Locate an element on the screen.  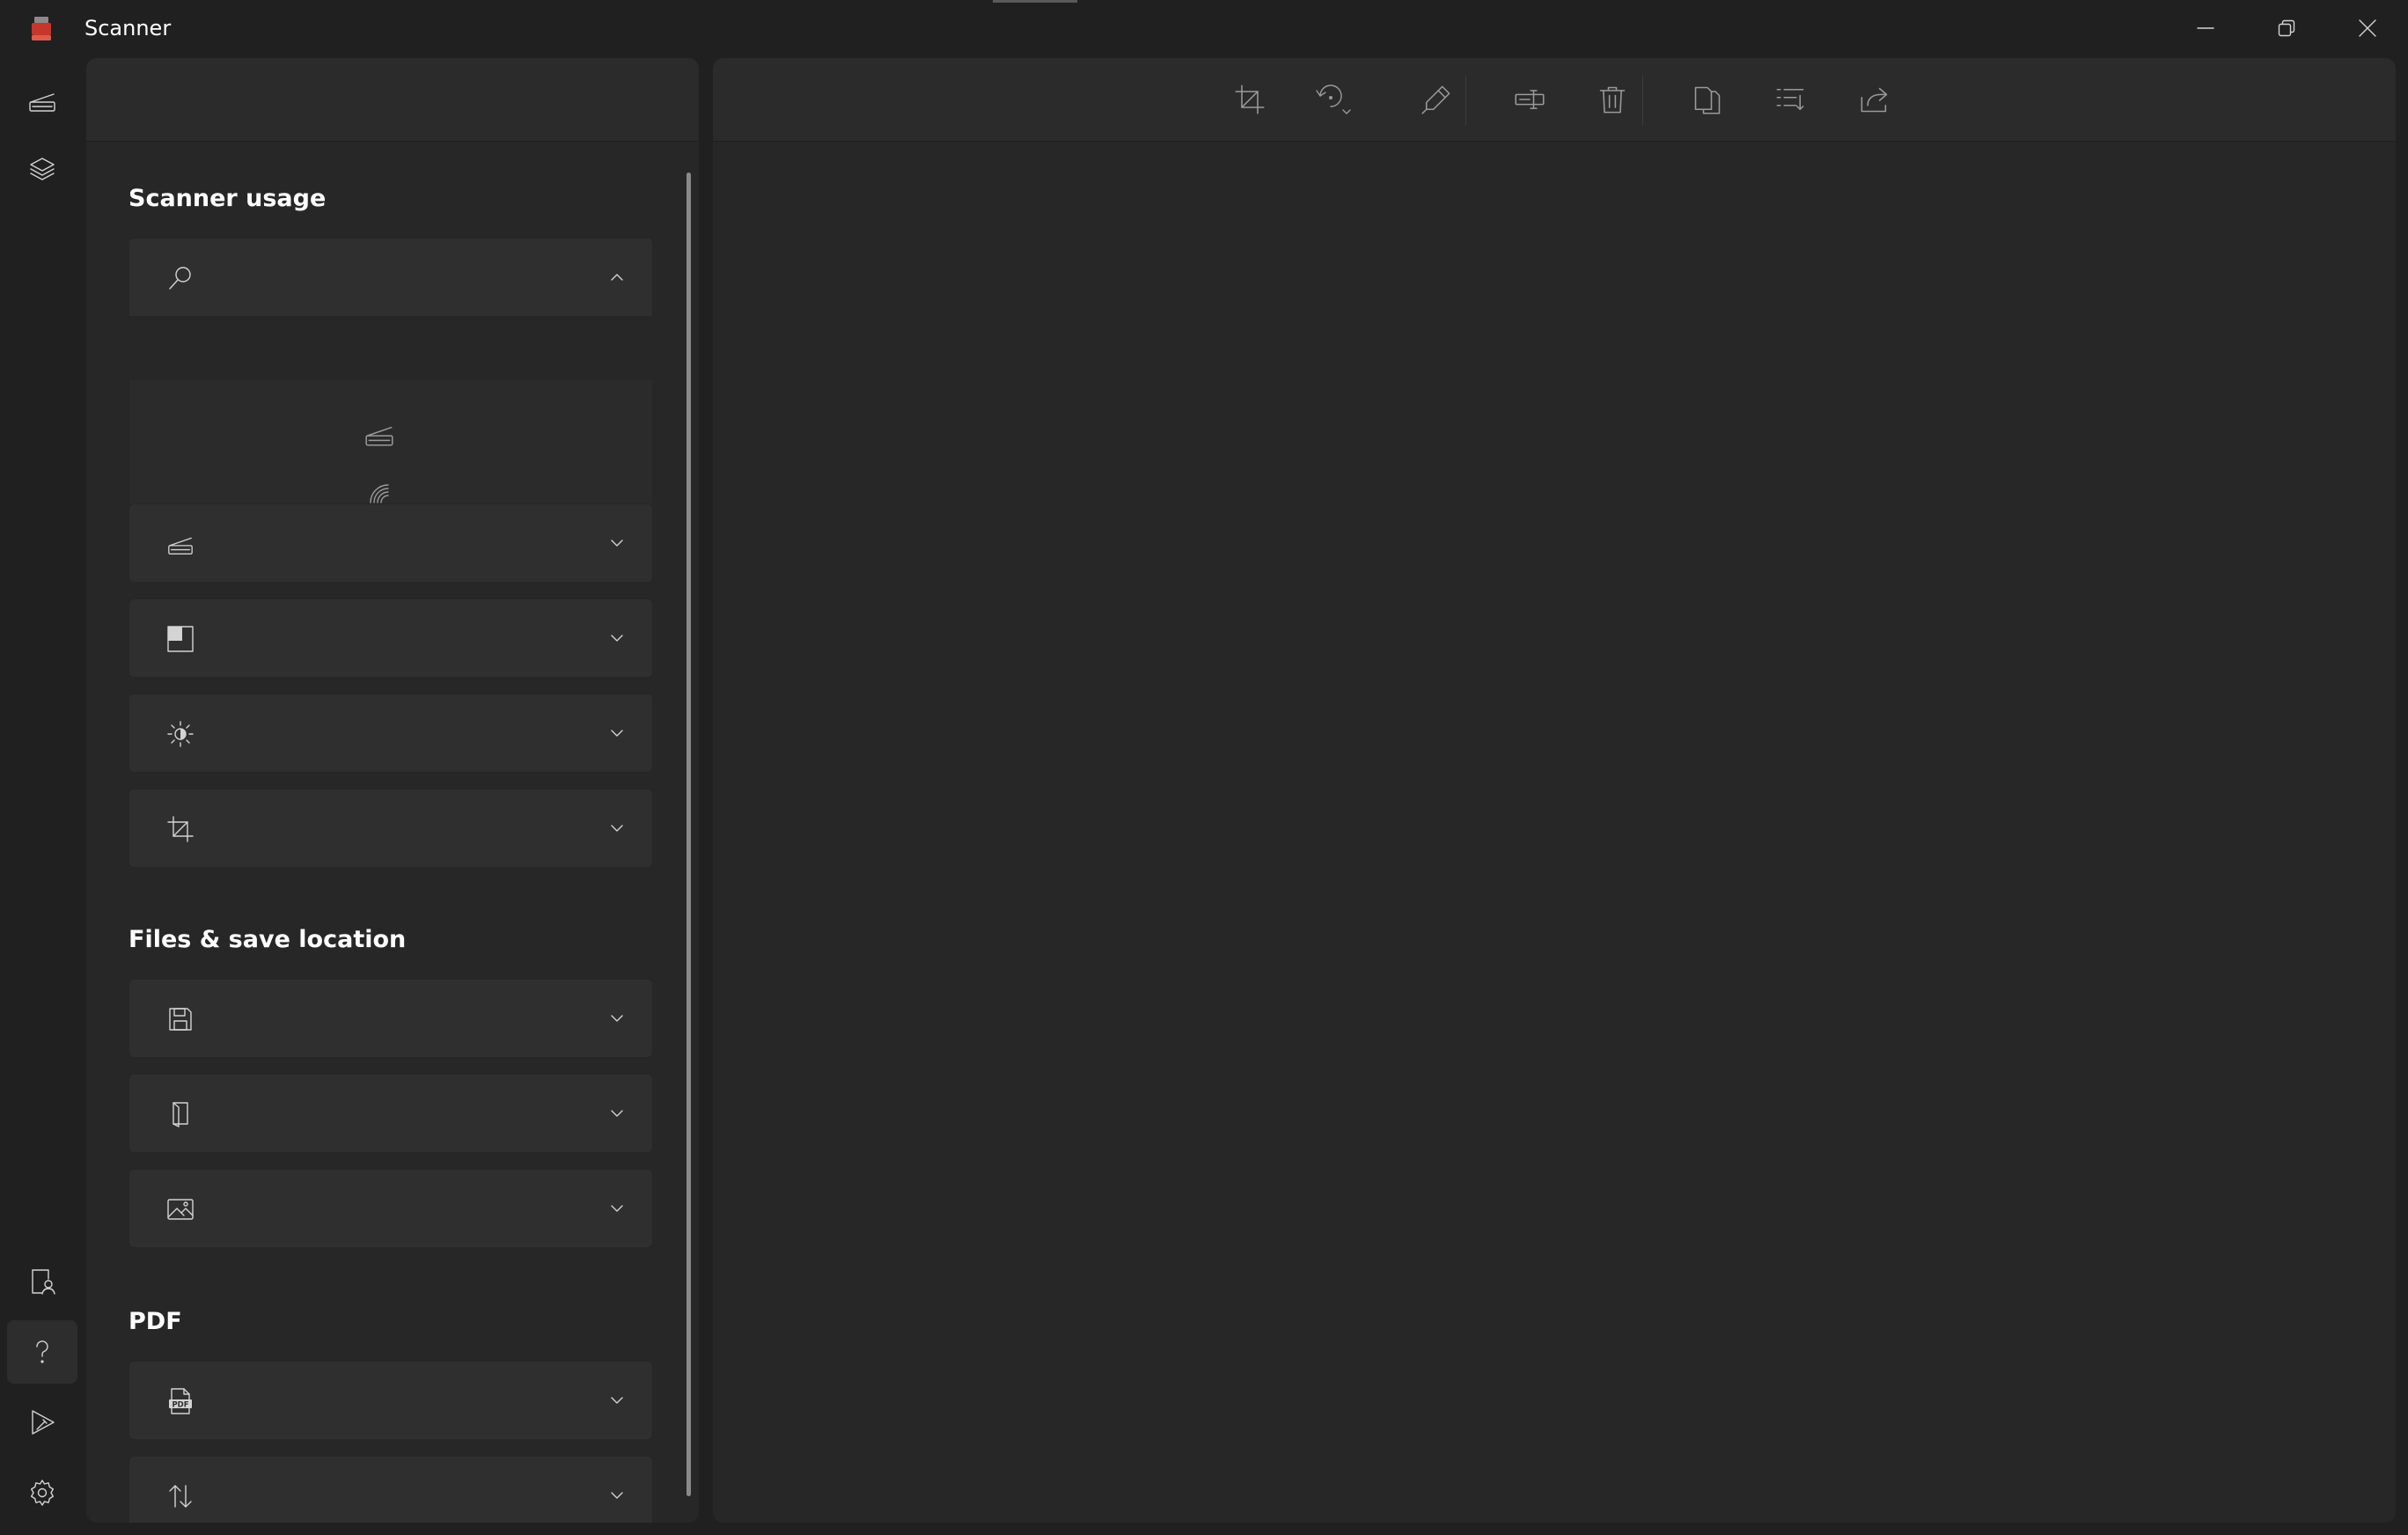
pdf-icon: PDF is located at coordinates (180, 1401).